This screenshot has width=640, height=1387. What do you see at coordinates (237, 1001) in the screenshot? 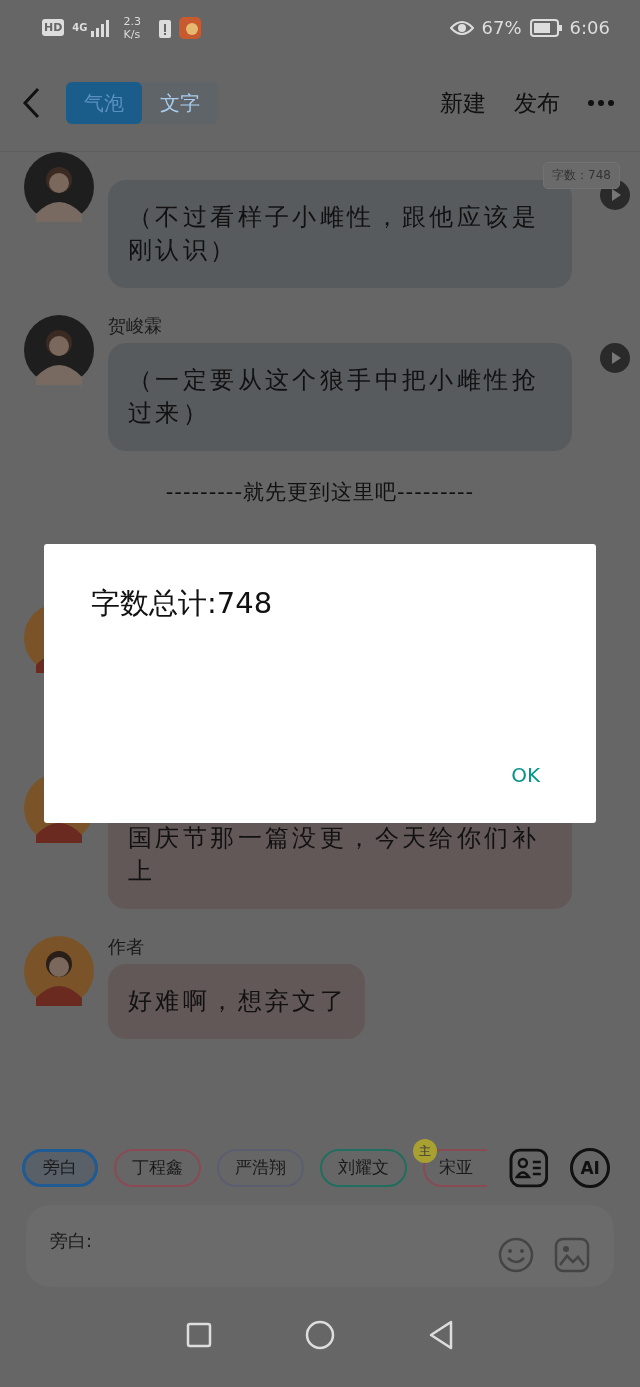
I see `message-bubble: 好难啊，想弃文了` at bounding box center [237, 1001].